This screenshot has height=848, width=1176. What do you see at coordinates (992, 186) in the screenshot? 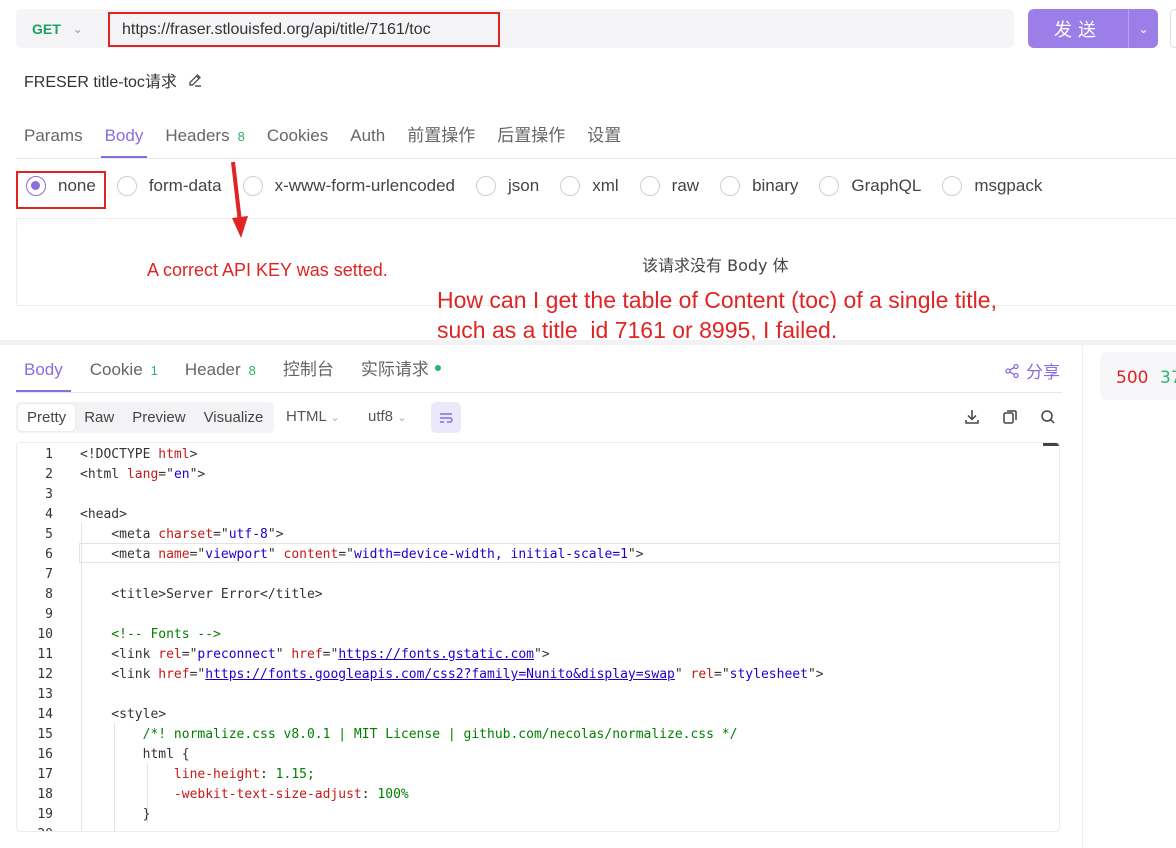
I see `radio-msgpack: msgpack` at bounding box center [992, 186].